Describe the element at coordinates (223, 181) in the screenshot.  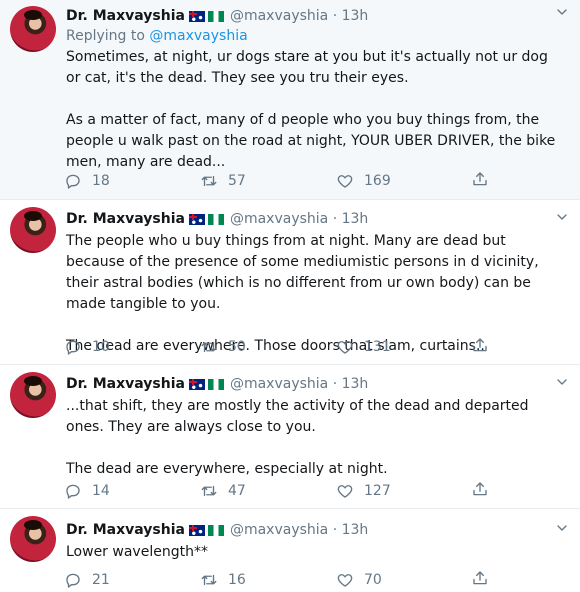
I see `retweet-button: 57` at that location.